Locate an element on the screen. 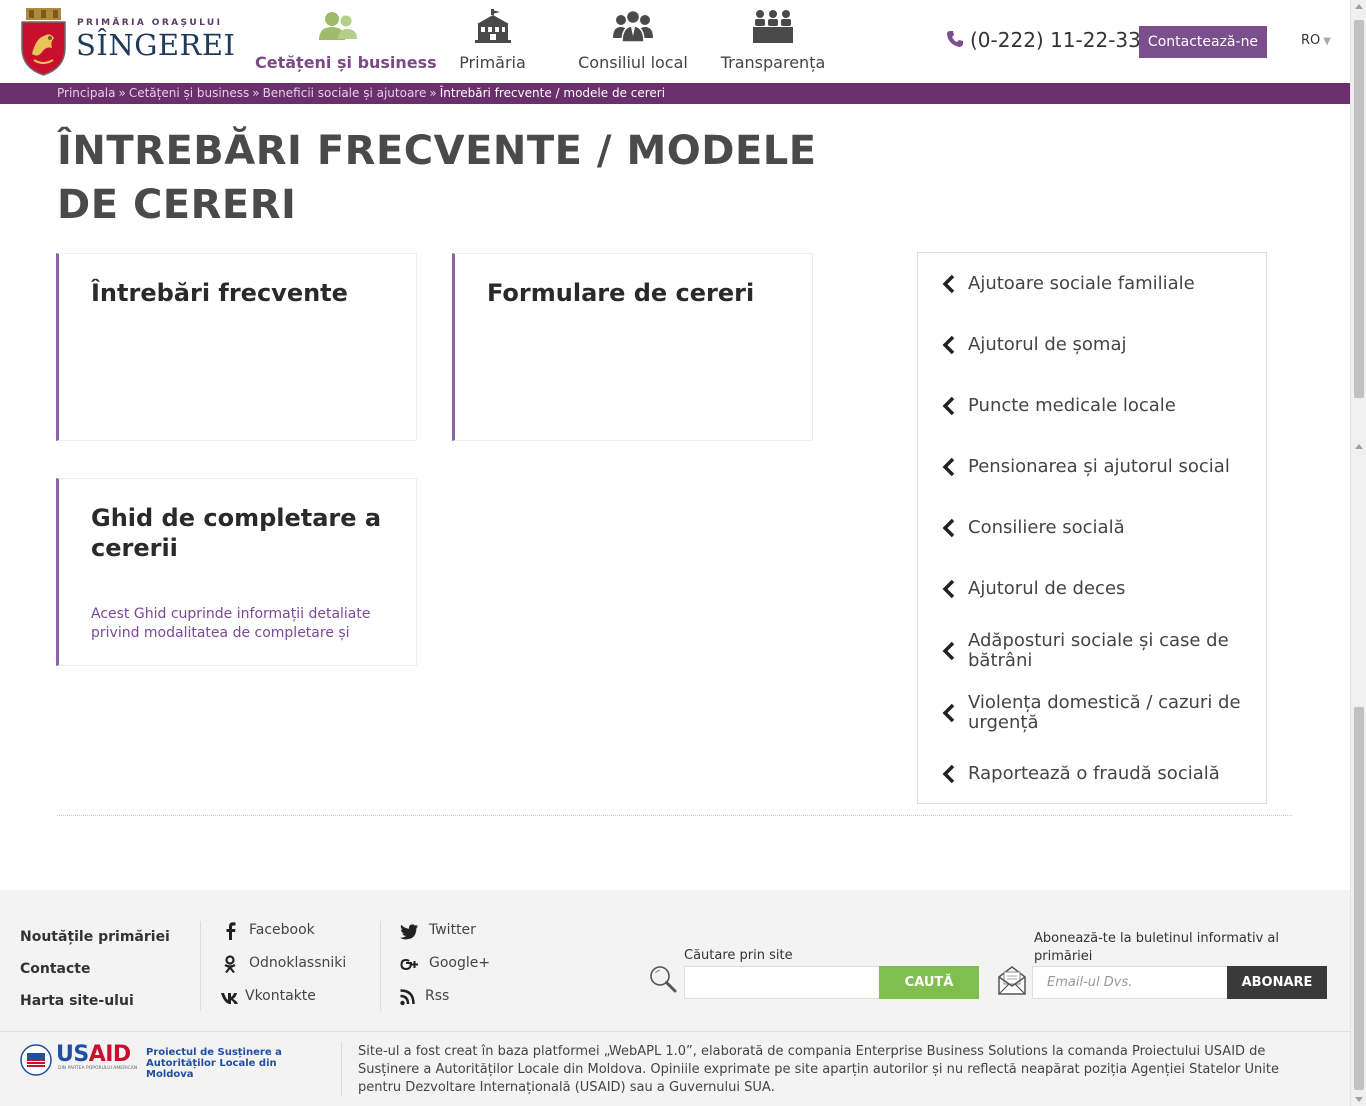 Image resolution: width=1366 pixels, height=1106 pixels. sidebar-item-label: Puncte medicale locale is located at coordinates (1072, 405).